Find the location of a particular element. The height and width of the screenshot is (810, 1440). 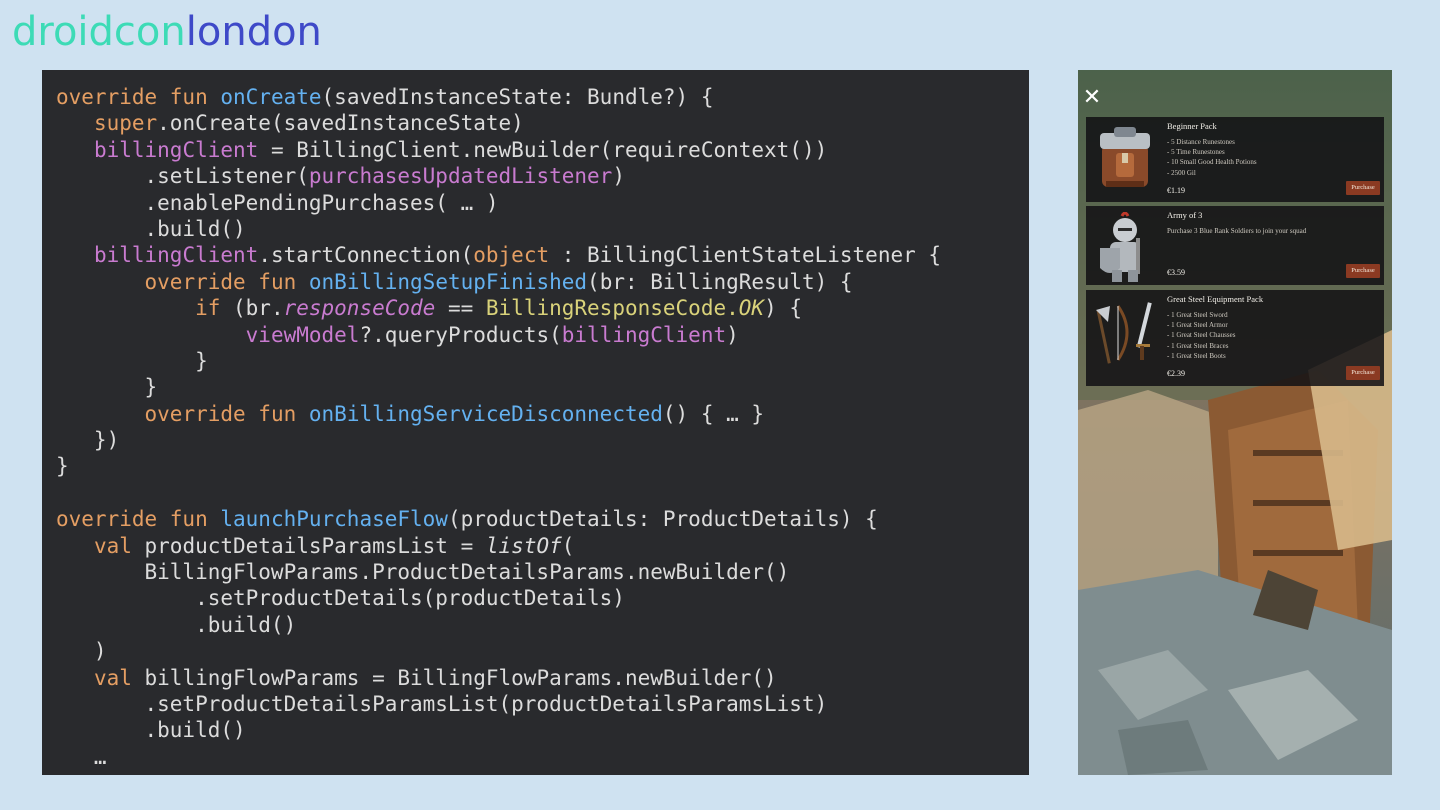

code-token: }) is located at coordinates (88, 440).